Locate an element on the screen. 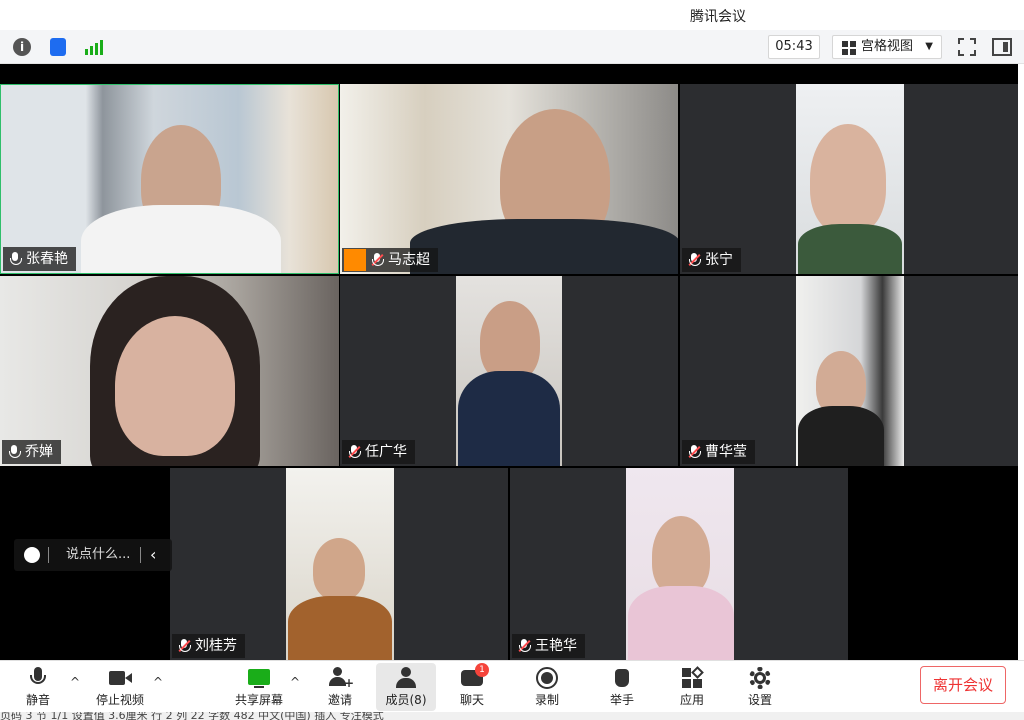 The image size is (1024, 720). record-button: 录制 is located at coordinates (547, 687).